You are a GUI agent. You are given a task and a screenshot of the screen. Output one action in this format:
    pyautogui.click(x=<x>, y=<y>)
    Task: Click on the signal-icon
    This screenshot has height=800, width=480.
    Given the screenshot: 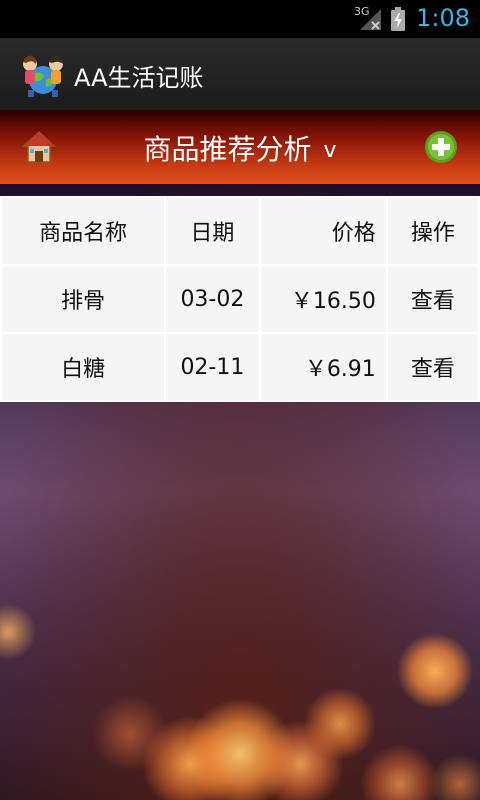 What is the action you would take?
    pyautogui.click(x=370, y=19)
    